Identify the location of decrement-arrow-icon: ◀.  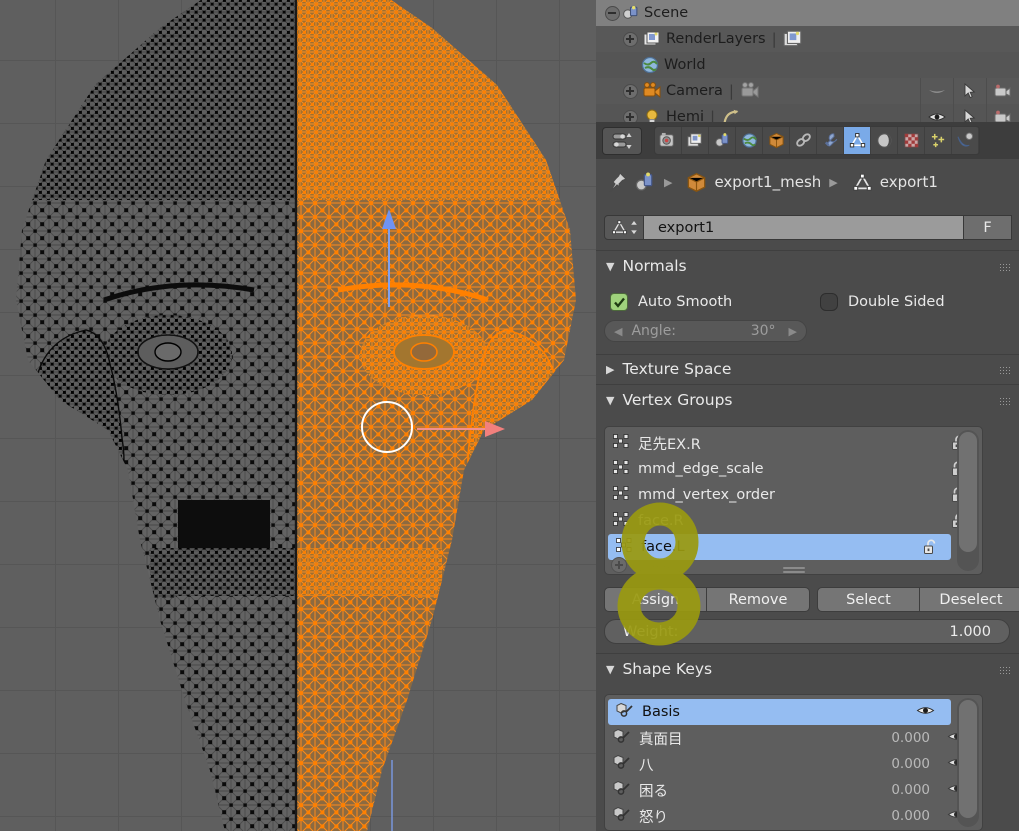
(618, 331).